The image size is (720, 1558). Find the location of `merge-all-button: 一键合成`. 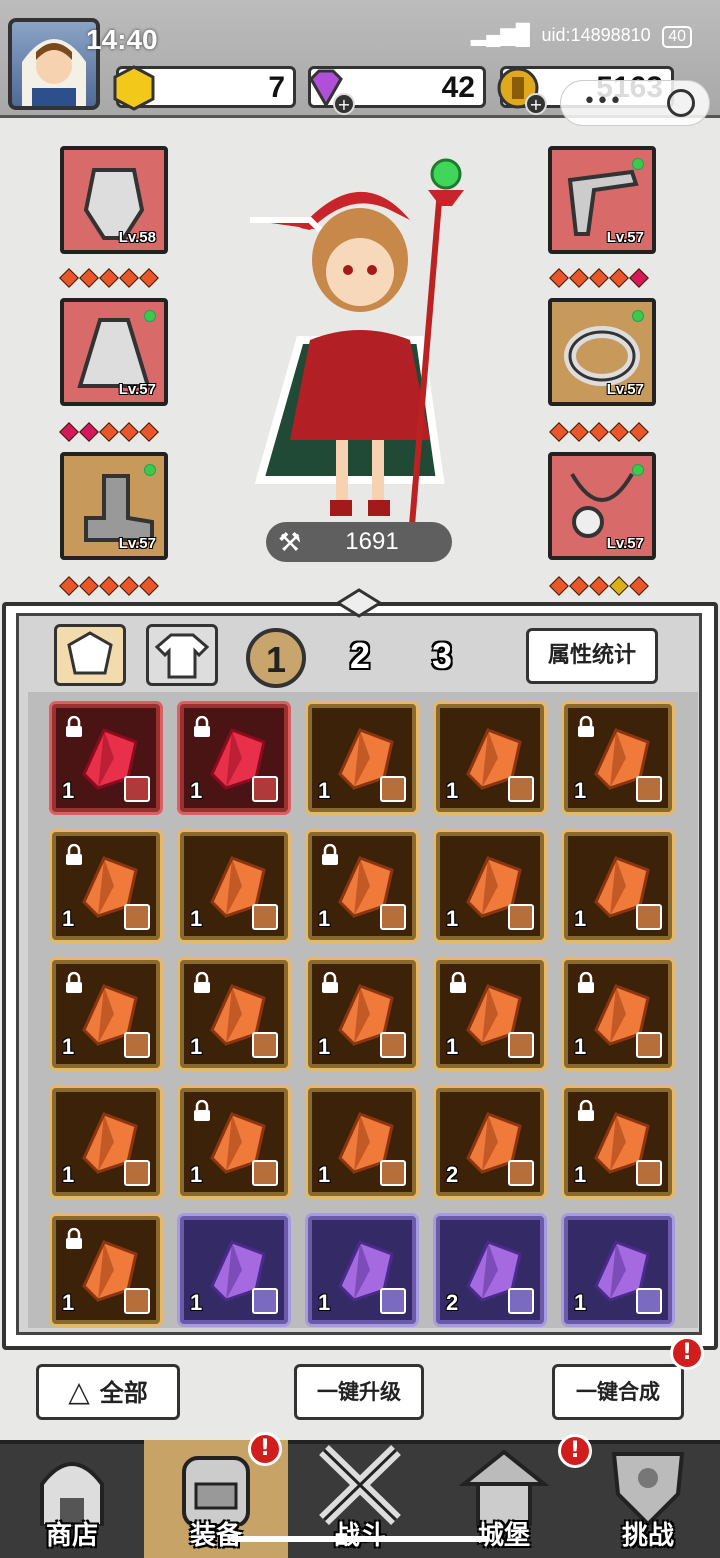

merge-all-button: 一键合成 is located at coordinates (618, 1392).